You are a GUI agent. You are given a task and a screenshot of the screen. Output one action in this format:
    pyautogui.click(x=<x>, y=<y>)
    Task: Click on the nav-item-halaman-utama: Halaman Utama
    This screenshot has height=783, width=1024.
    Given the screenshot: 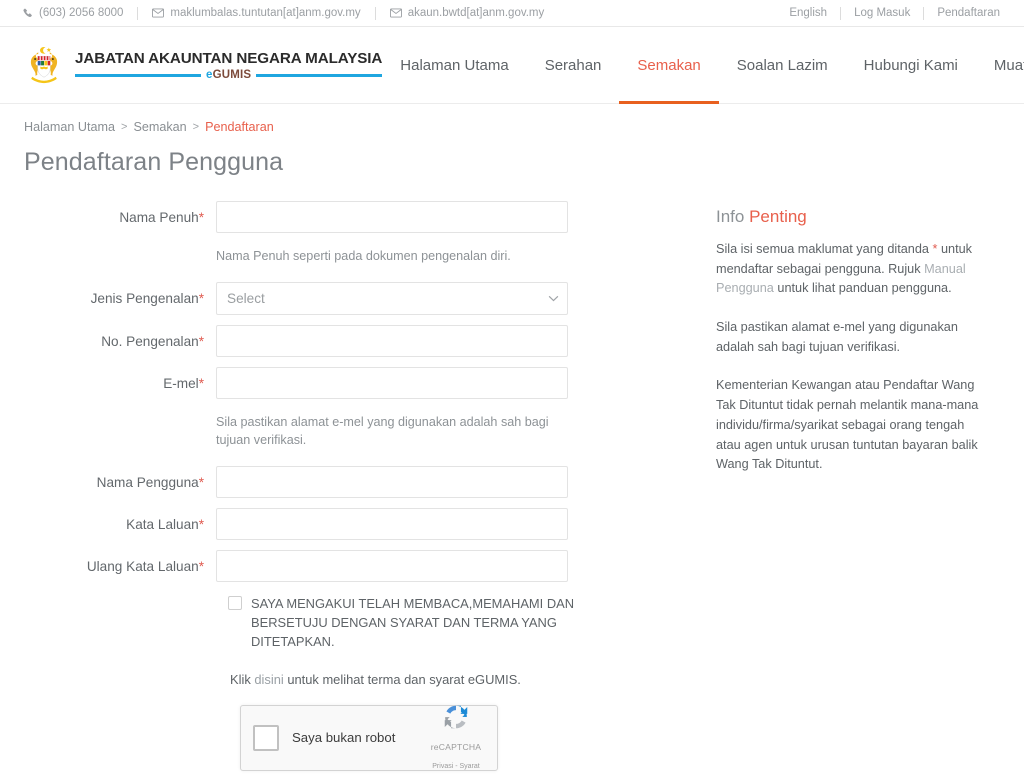 What is the action you would take?
    pyautogui.click(x=454, y=65)
    